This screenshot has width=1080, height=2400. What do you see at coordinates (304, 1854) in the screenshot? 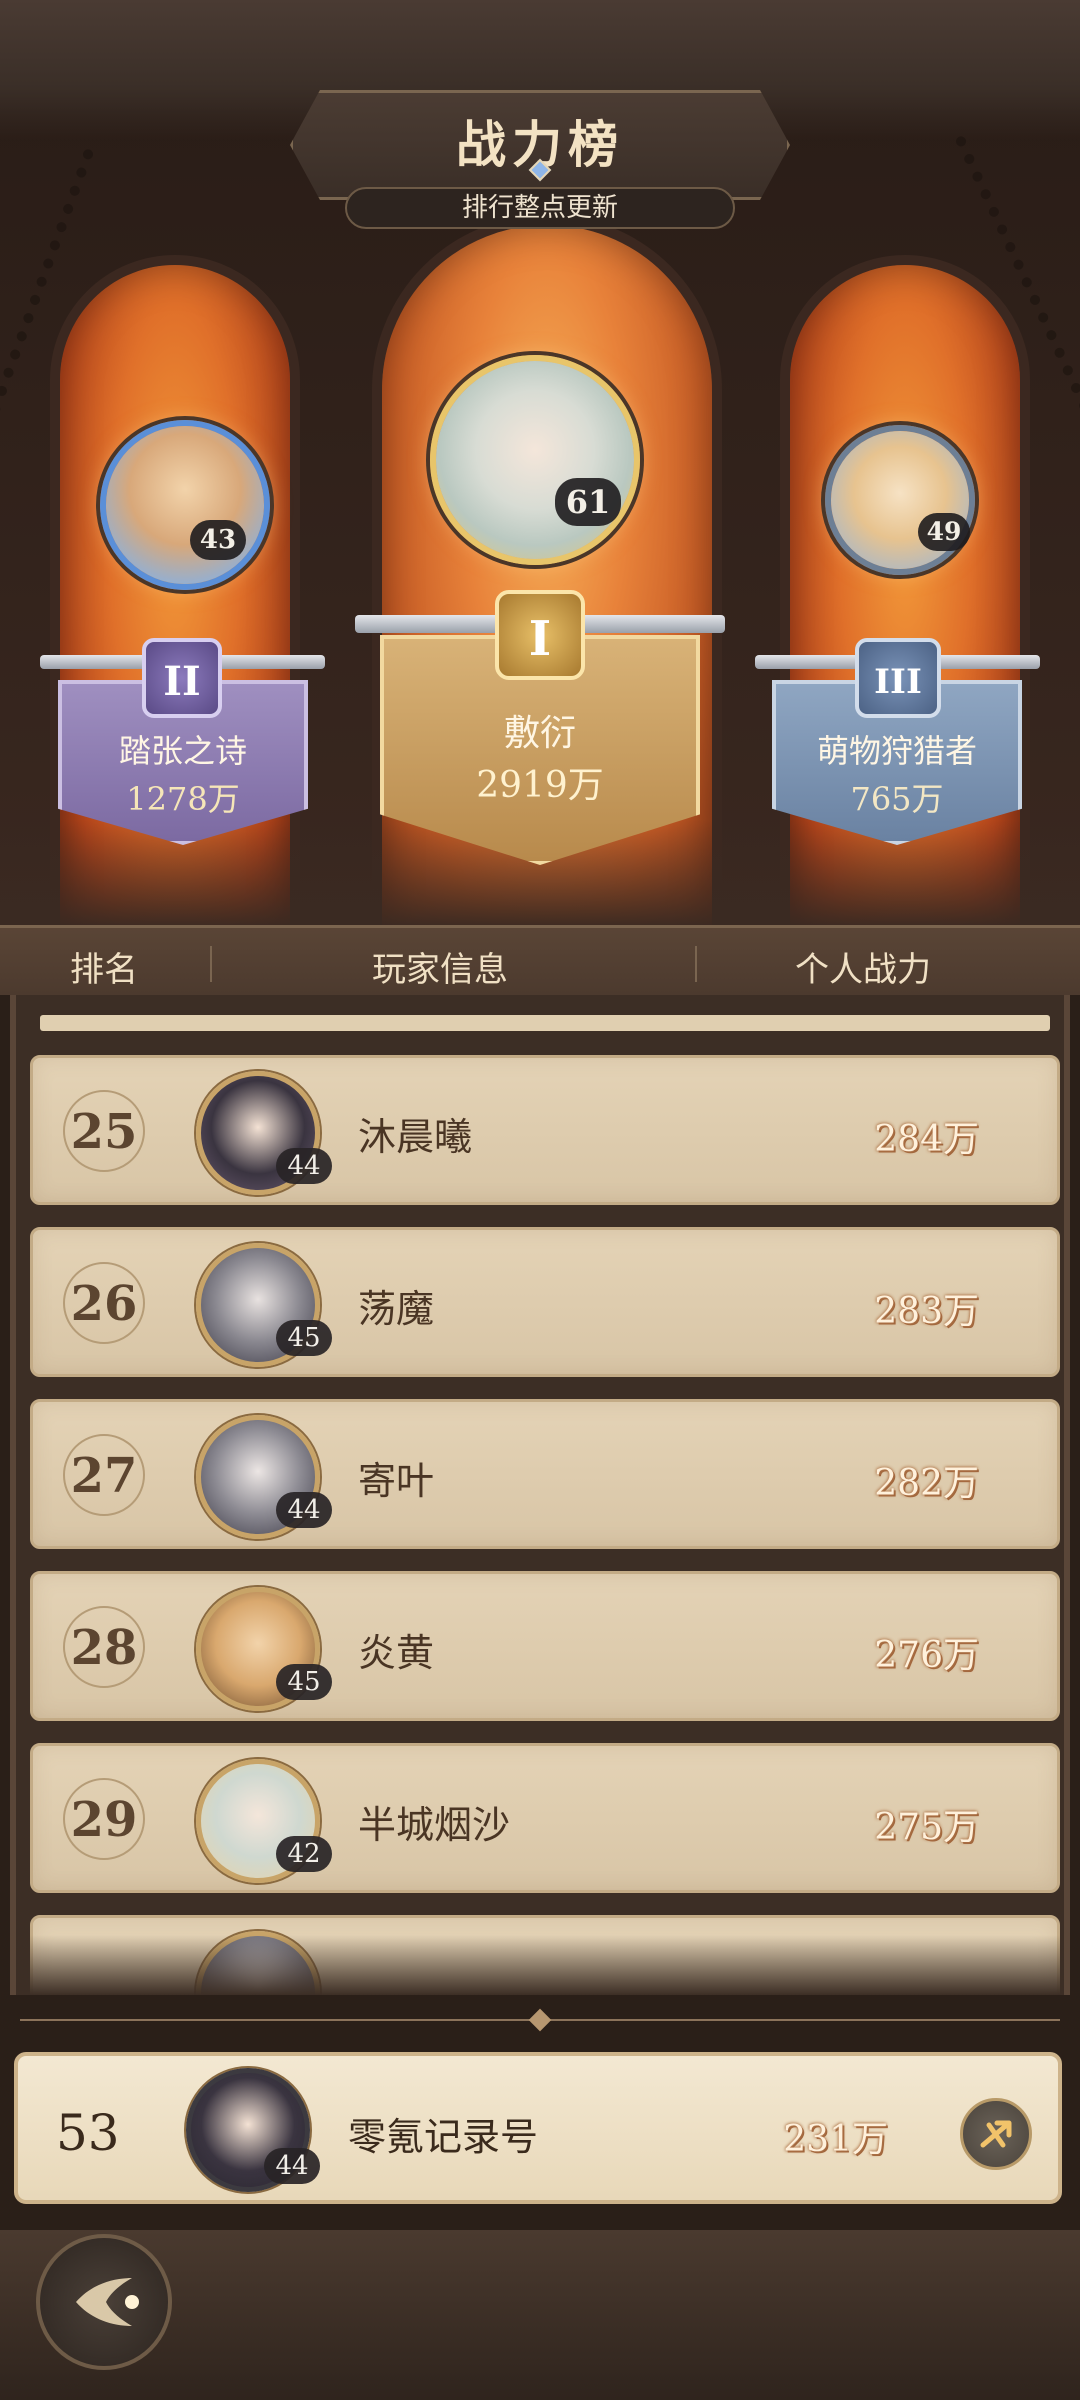
I see `row-level: 42` at bounding box center [304, 1854].